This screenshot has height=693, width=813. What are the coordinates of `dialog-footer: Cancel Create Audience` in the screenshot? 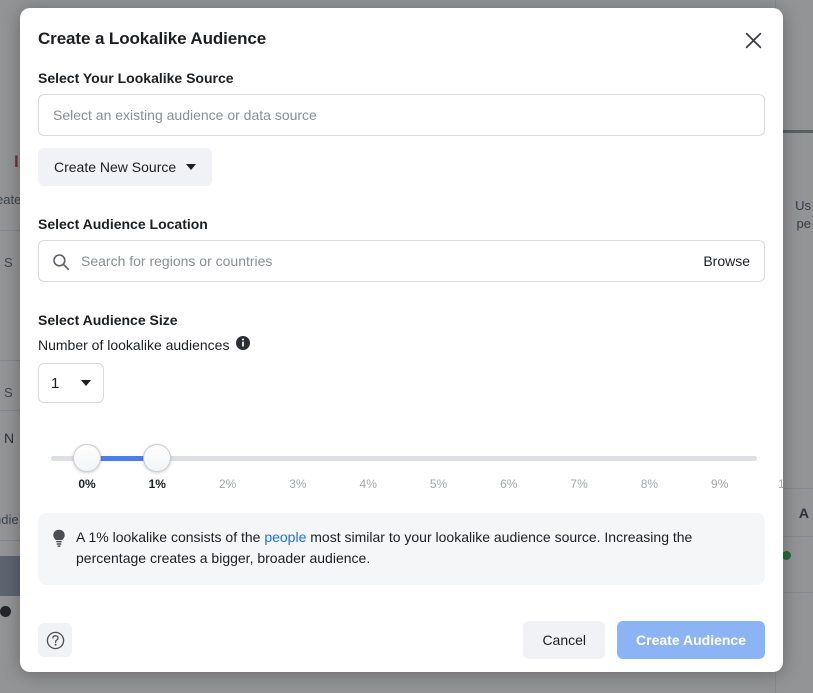 It's located at (401, 640).